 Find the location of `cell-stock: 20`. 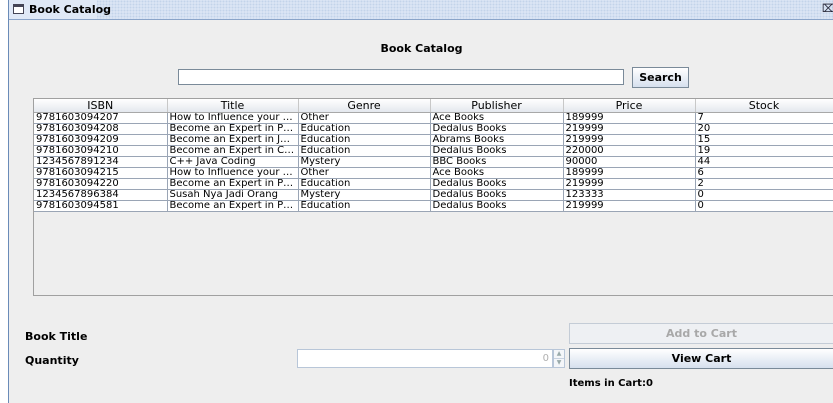

cell-stock: 20 is located at coordinates (764, 129).